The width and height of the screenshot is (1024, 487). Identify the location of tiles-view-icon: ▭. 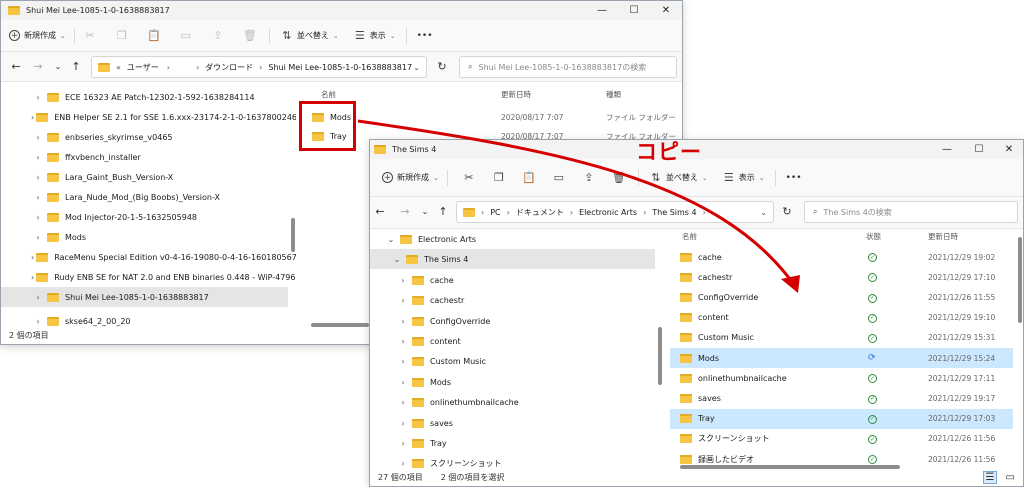
(1010, 477).